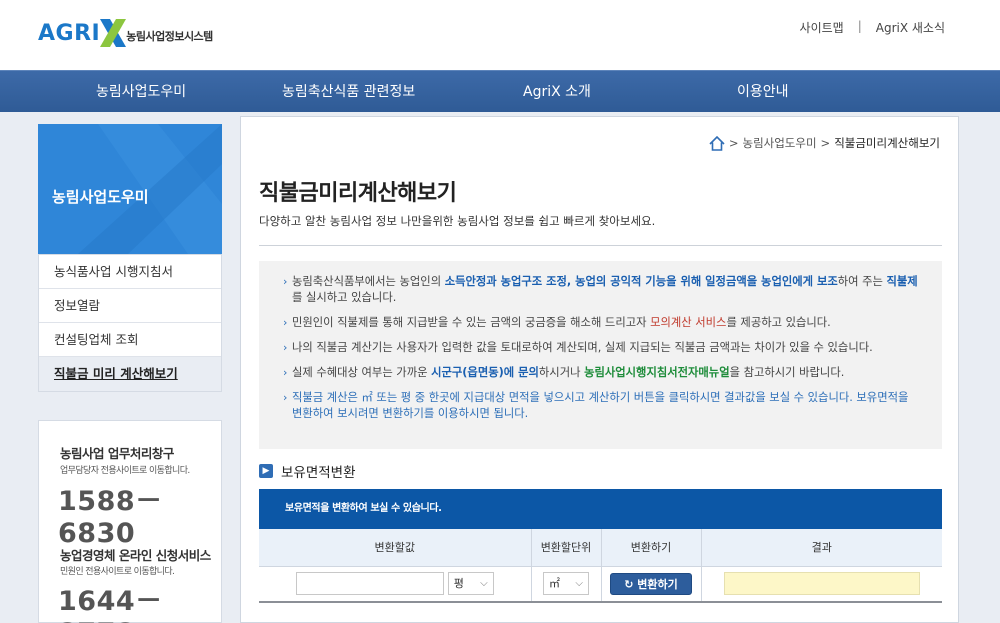 The image size is (1000, 623). What do you see at coordinates (135, 554) in the screenshot?
I see `contact-2-title: 농업경영체 온라인 신청서비스` at bounding box center [135, 554].